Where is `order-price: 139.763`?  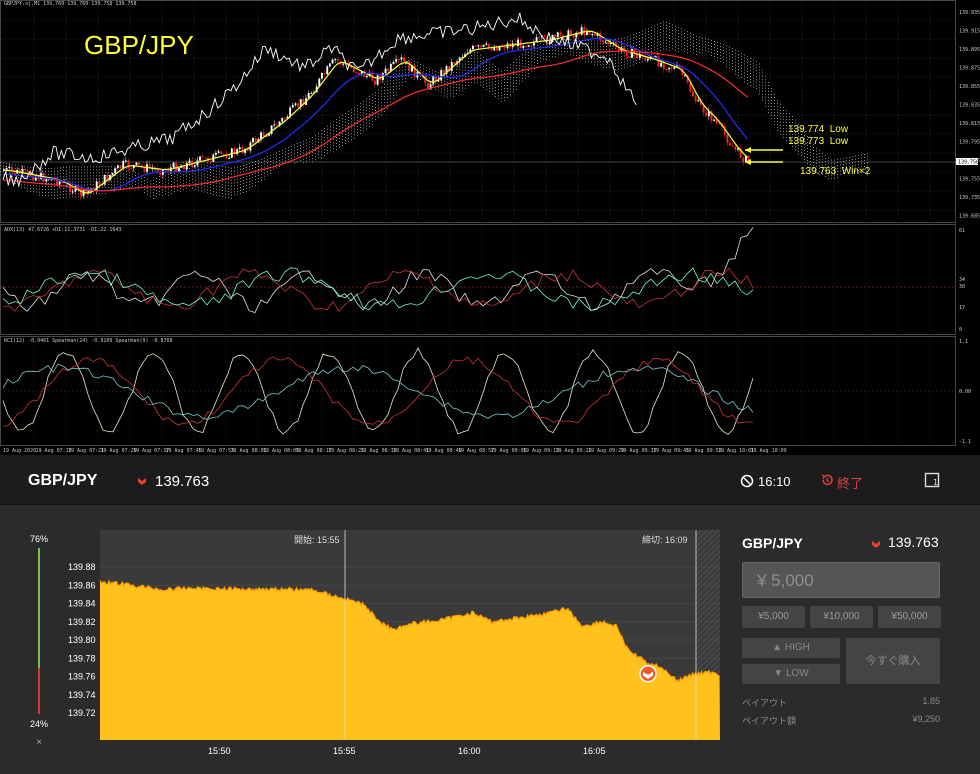
order-price: 139.763 is located at coordinates (913, 542).